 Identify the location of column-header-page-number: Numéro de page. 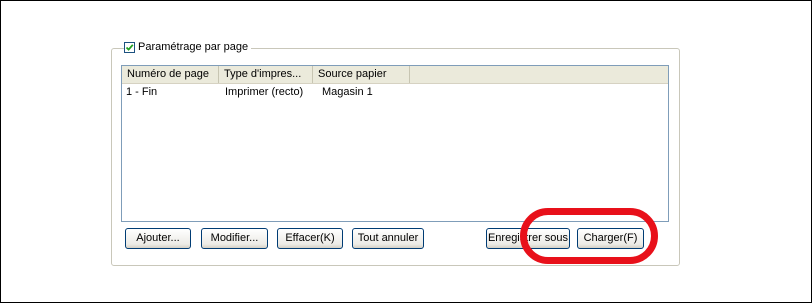
(170, 74).